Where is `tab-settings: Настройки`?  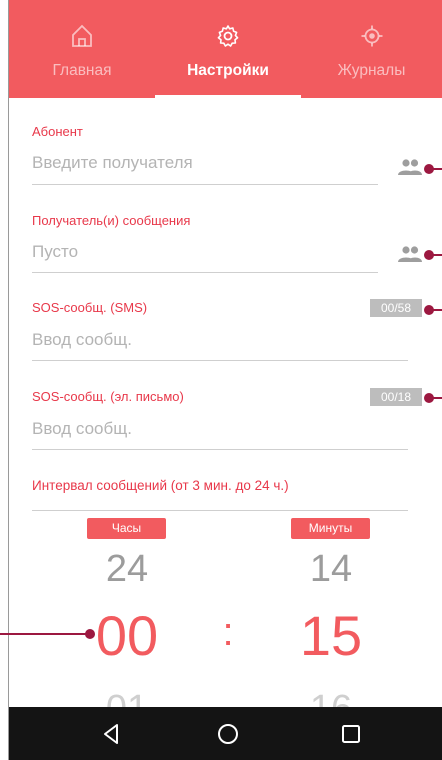
tab-settings: Настройки is located at coordinates (228, 49).